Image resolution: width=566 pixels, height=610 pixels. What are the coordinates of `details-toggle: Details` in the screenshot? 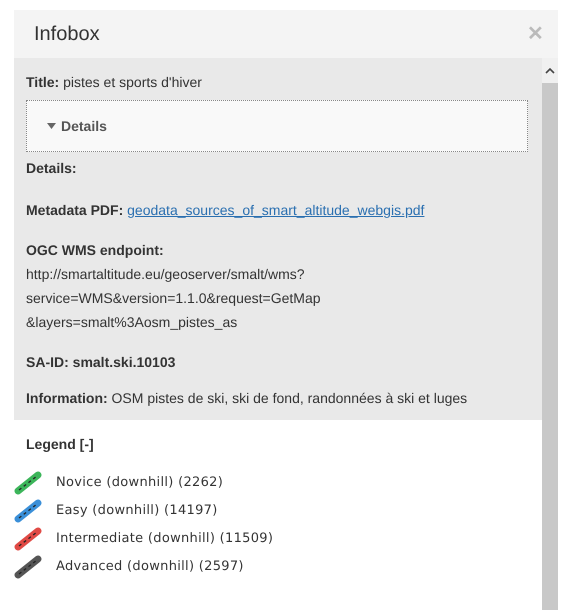 It's located at (277, 126).